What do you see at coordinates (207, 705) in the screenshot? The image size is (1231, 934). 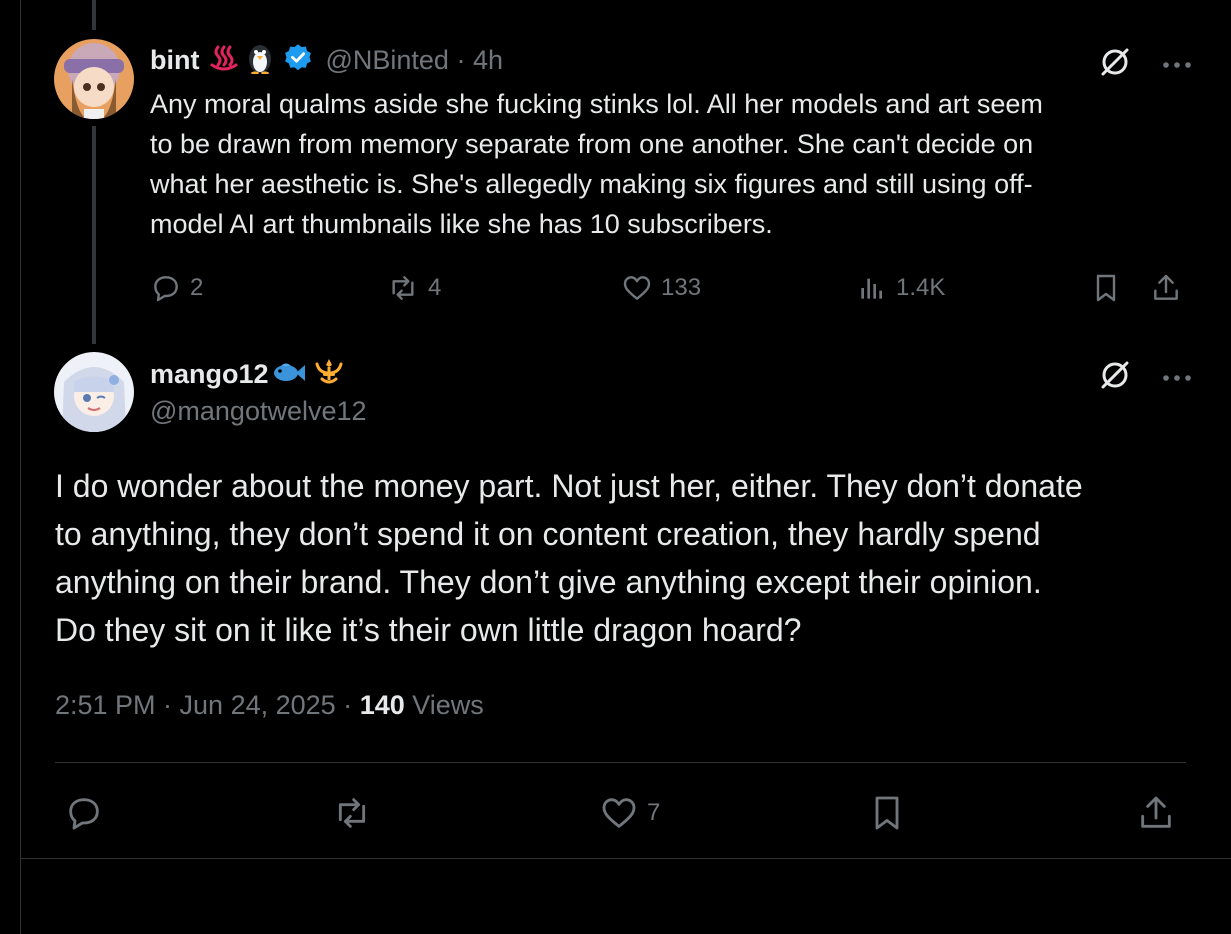 I see `post-timestamp: 2:51 PM · Jun 24, 2025 ·` at bounding box center [207, 705].